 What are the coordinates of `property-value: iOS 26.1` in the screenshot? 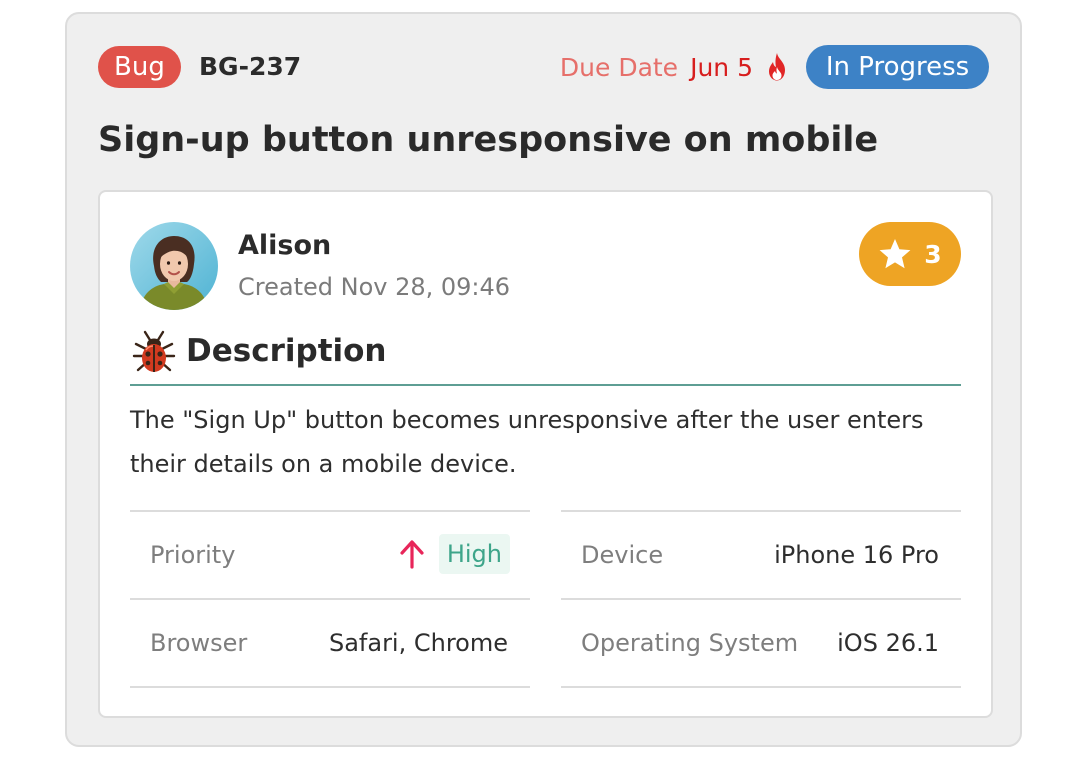 It's located at (888, 643).